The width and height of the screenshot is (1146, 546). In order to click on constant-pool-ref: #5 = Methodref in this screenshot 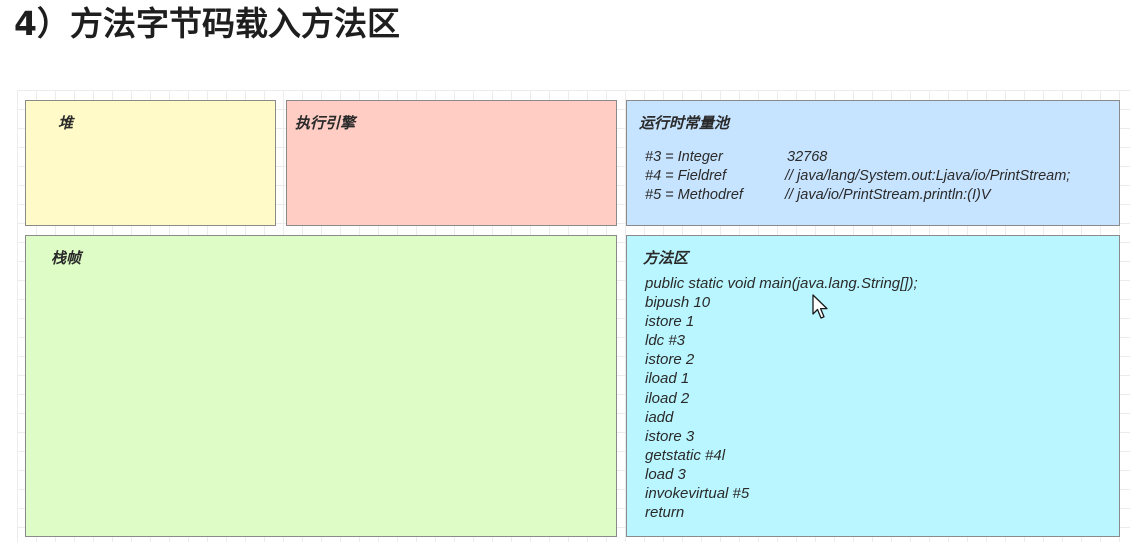, I will do `click(694, 195)`.